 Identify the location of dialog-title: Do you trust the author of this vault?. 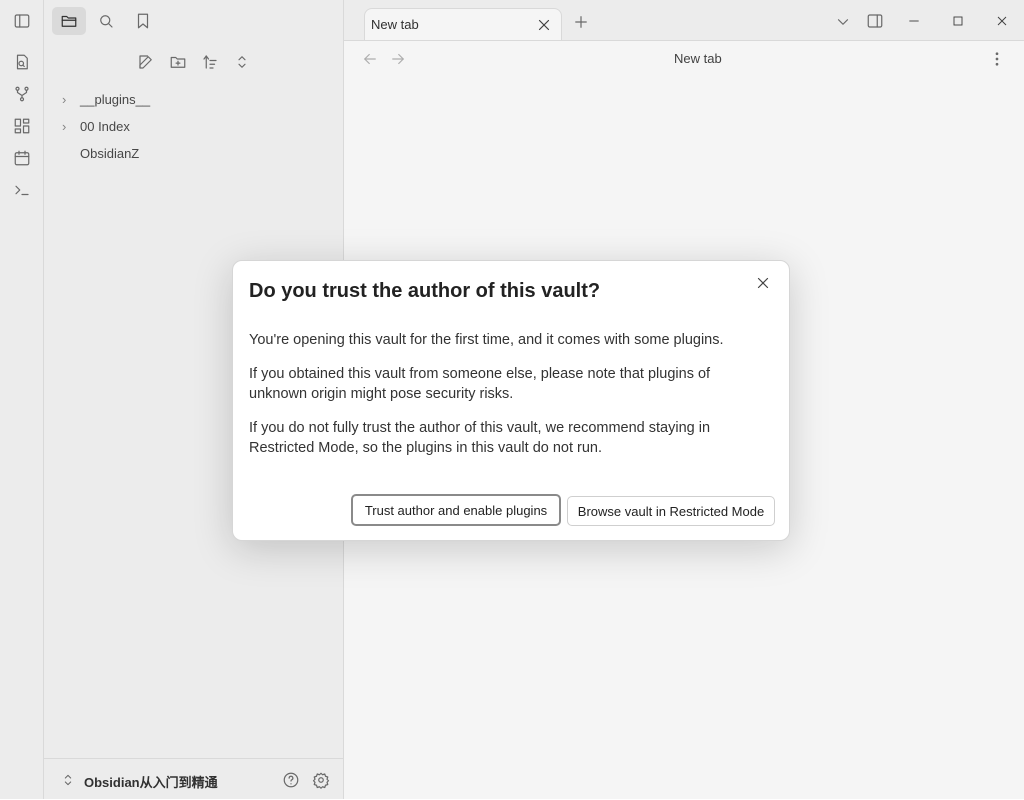
(425, 291).